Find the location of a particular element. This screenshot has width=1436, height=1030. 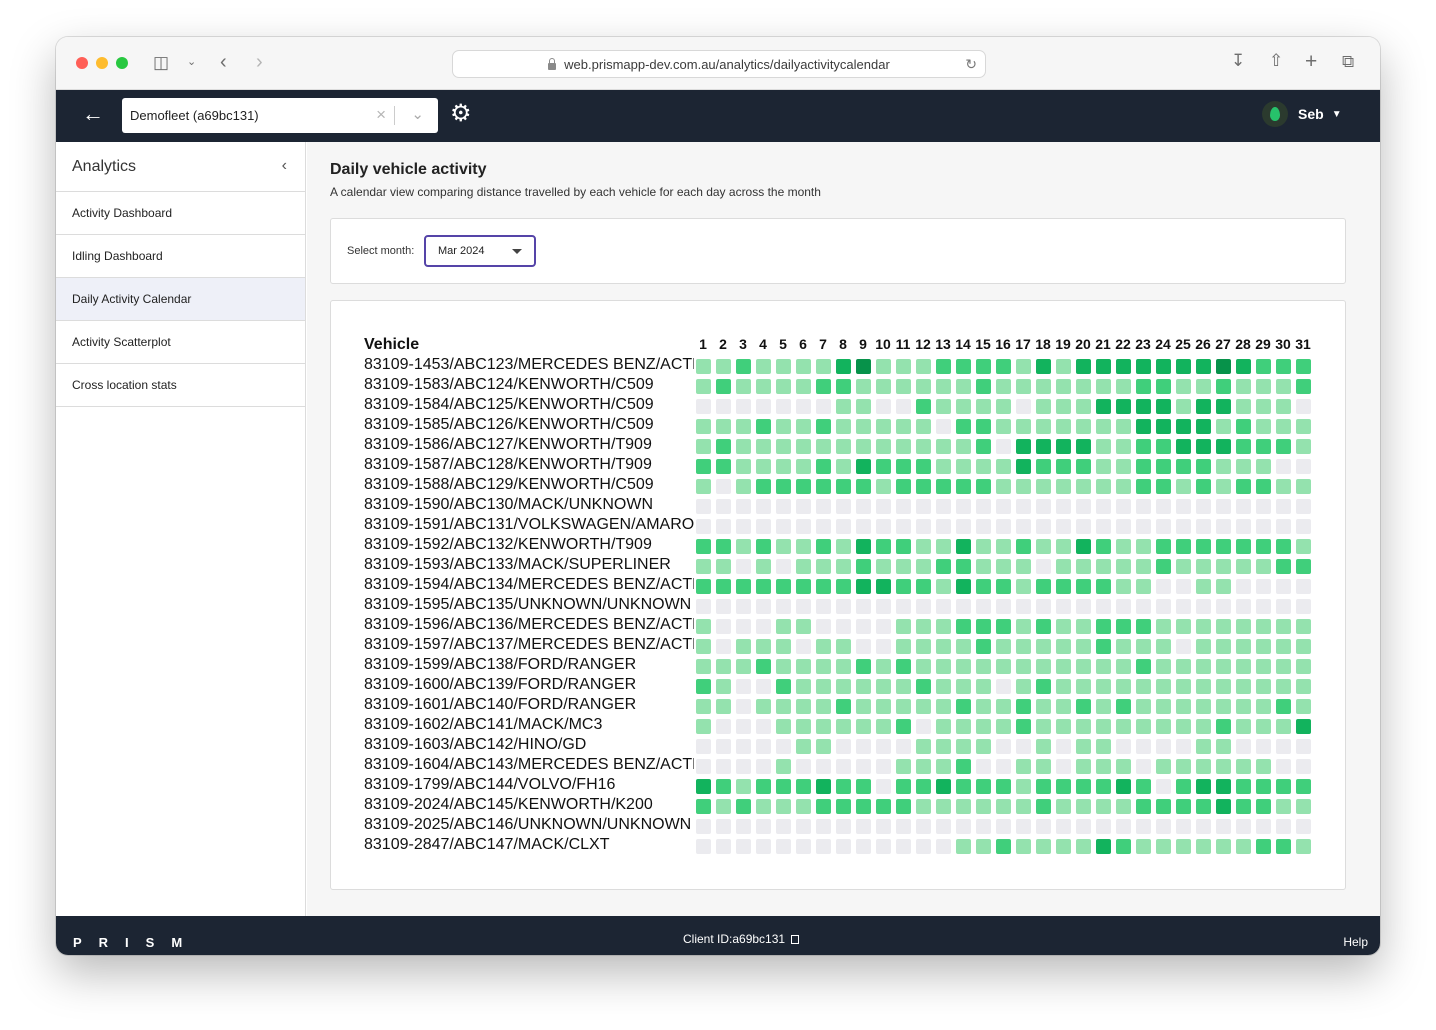

sidebar-item-activity-dashboard: Activity Dashboard is located at coordinates (180, 213).